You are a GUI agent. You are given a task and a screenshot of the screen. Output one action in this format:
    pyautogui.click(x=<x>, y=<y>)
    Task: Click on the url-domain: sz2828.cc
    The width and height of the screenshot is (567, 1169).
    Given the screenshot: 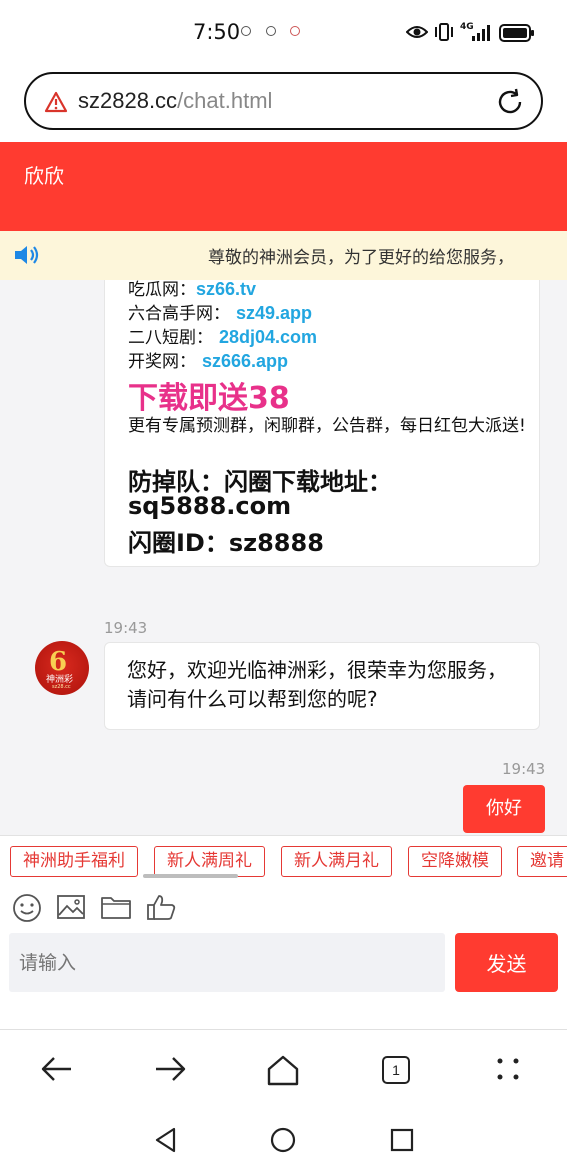 What is the action you would take?
    pyautogui.click(x=128, y=100)
    